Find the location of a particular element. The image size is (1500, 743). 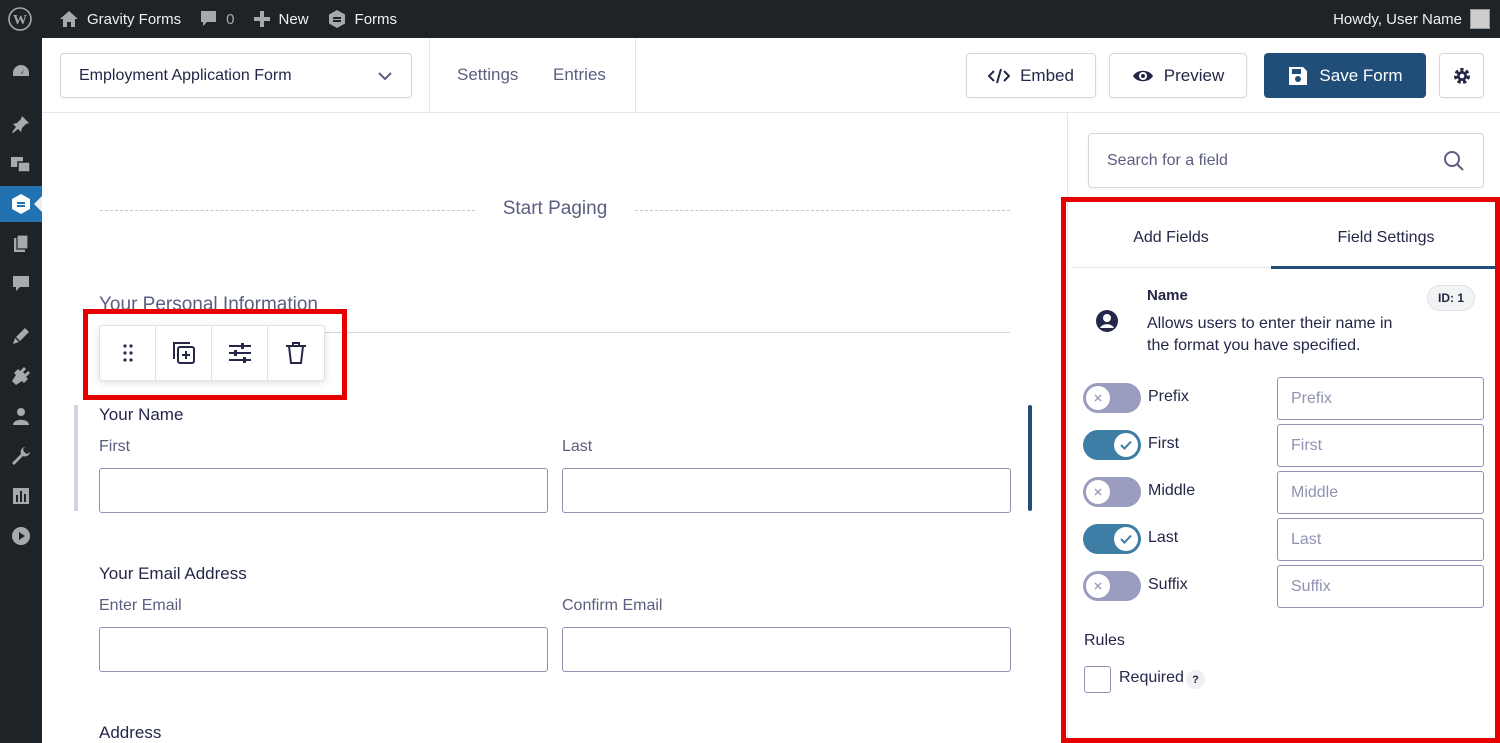

field-search-input is located at coordinates (1267, 160).